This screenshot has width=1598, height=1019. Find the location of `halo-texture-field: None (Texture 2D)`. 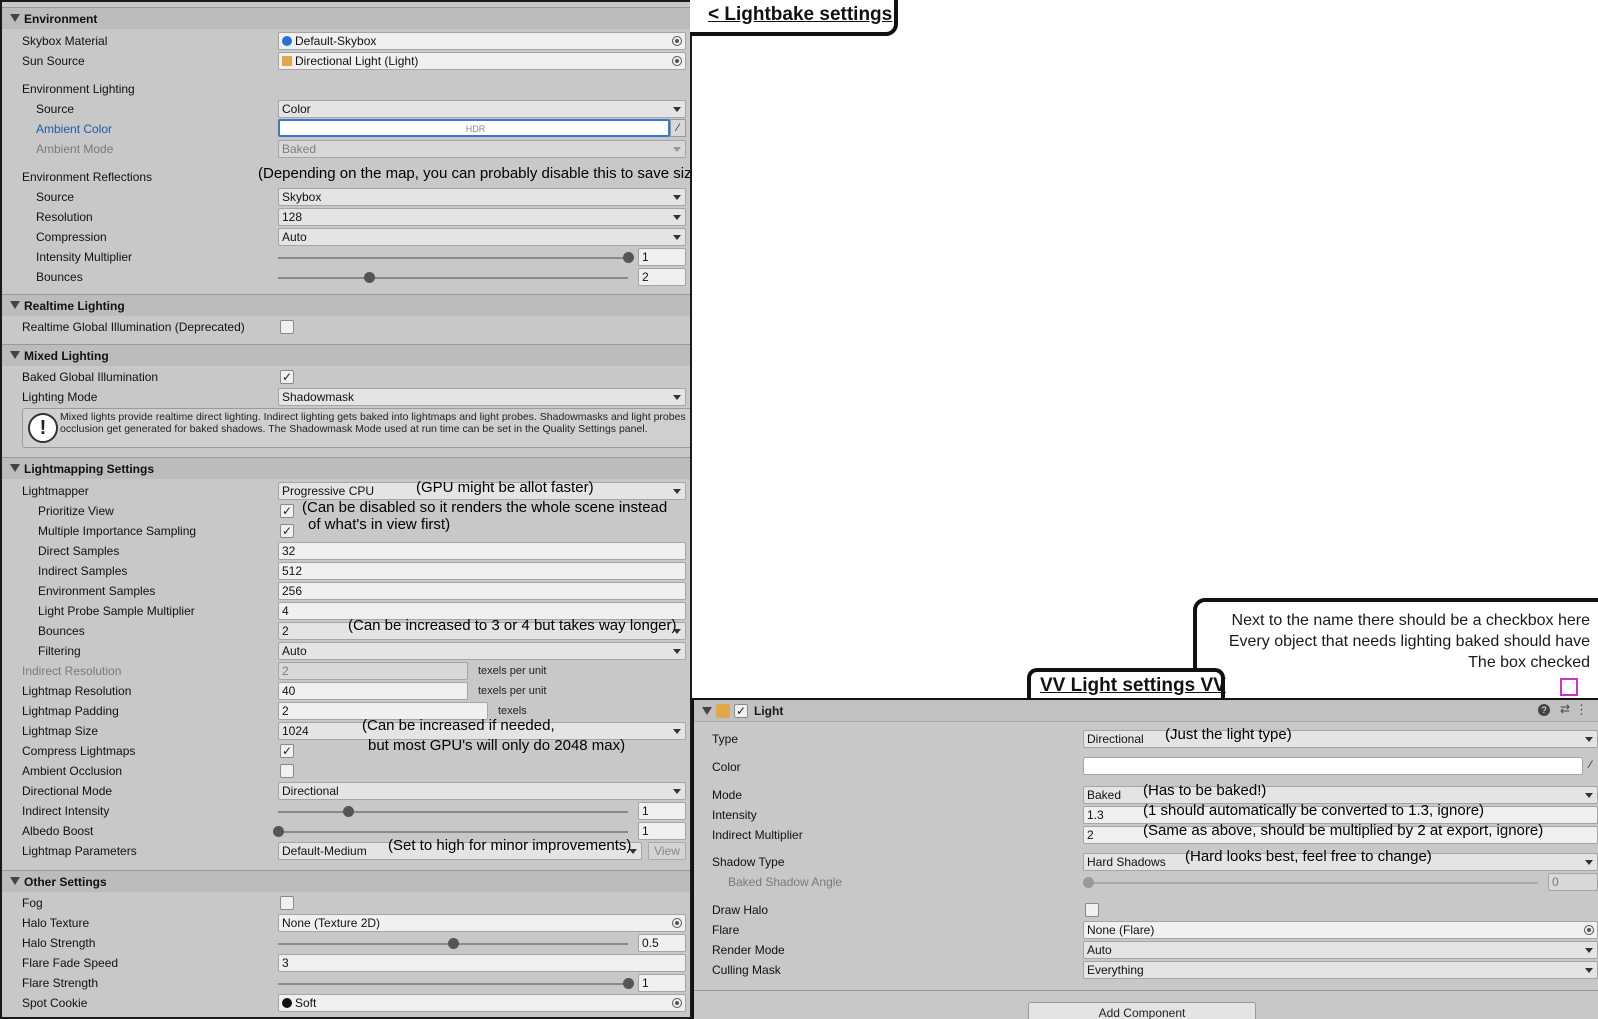

halo-texture-field: None (Texture 2D) is located at coordinates (482, 923).